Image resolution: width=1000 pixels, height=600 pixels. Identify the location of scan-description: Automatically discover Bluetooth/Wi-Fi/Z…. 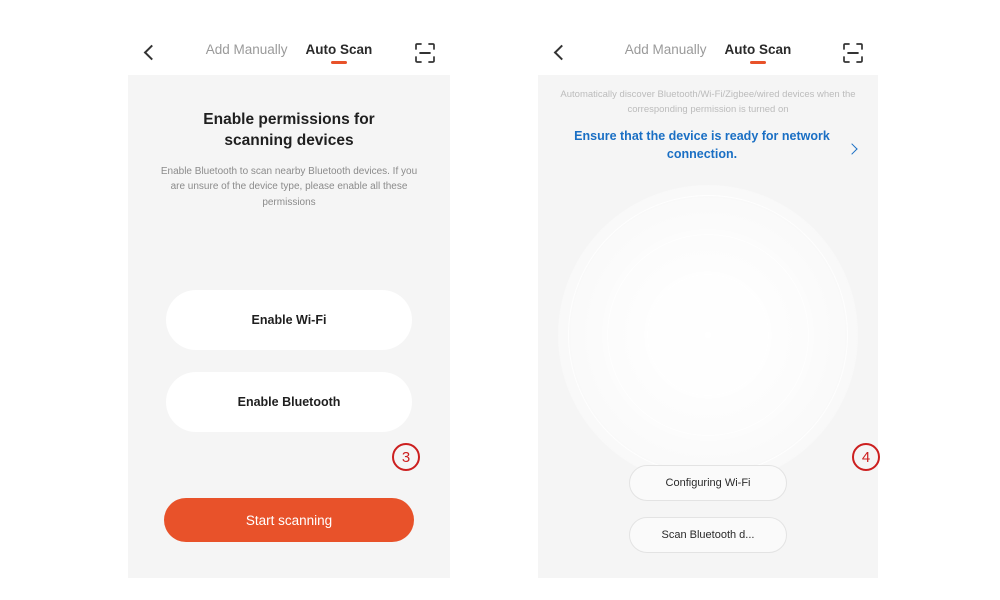
(708, 102).